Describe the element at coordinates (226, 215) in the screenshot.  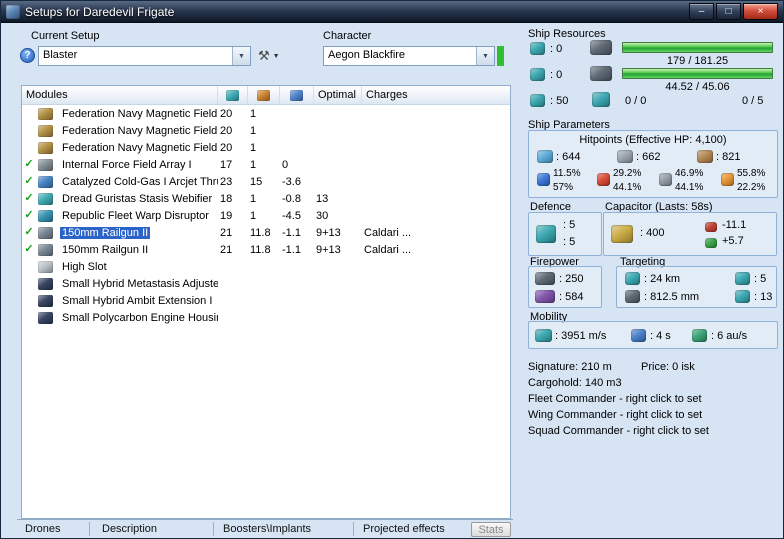
I see `cpu-value: 19` at that location.